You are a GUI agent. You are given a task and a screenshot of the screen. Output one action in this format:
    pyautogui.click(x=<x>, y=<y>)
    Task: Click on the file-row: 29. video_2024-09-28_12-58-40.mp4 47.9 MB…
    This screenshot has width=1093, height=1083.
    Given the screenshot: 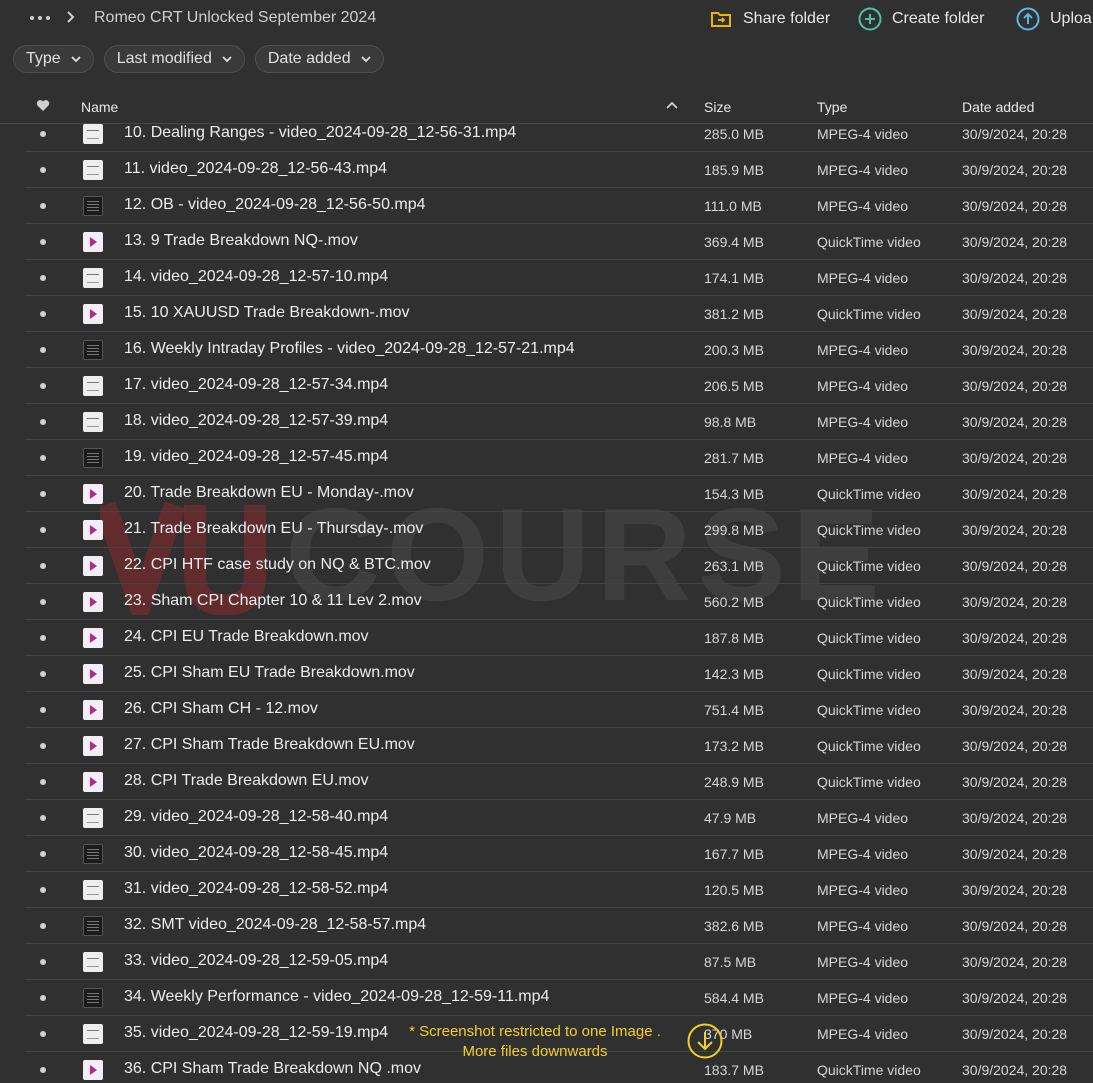 What is the action you would take?
    pyautogui.click(x=546, y=818)
    